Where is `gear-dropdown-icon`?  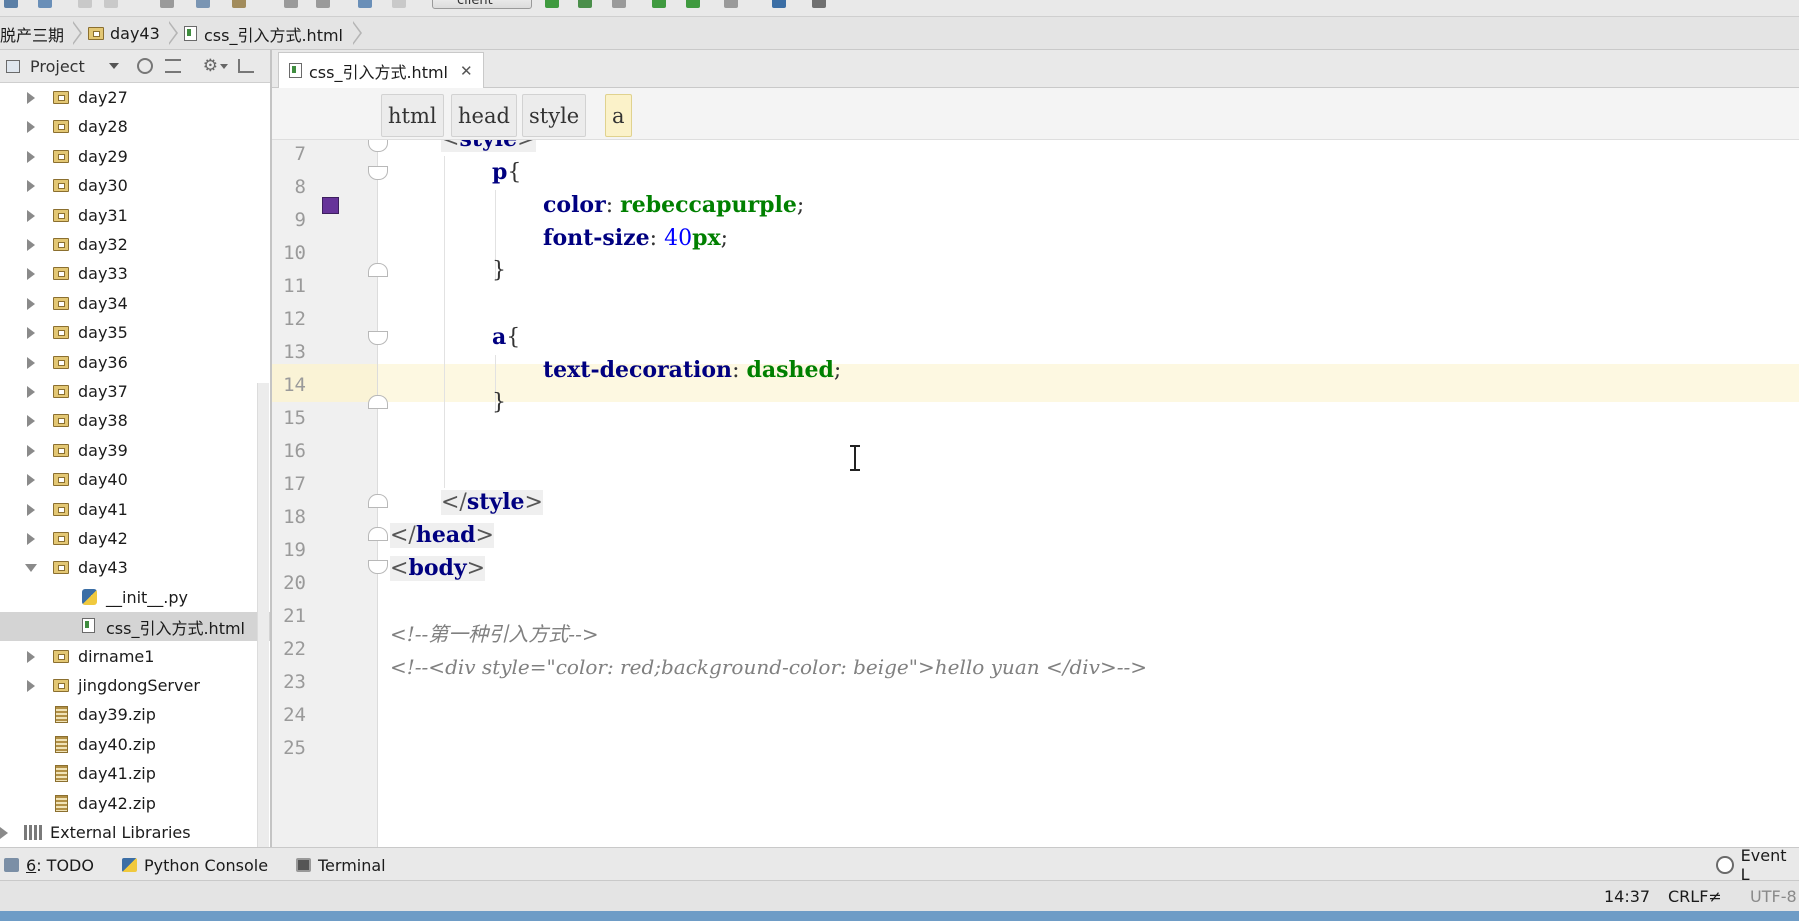 gear-dropdown-icon is located at coordinates (224, 66).